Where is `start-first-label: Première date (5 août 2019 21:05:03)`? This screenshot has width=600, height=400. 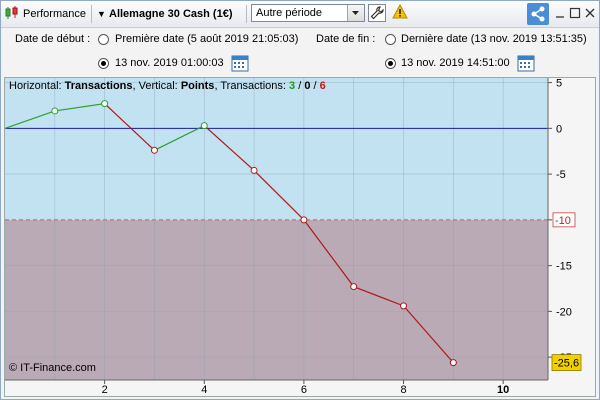
start-first-label: Première date (5 août 2019 21:05:03) is located at coordinates (206, 39).